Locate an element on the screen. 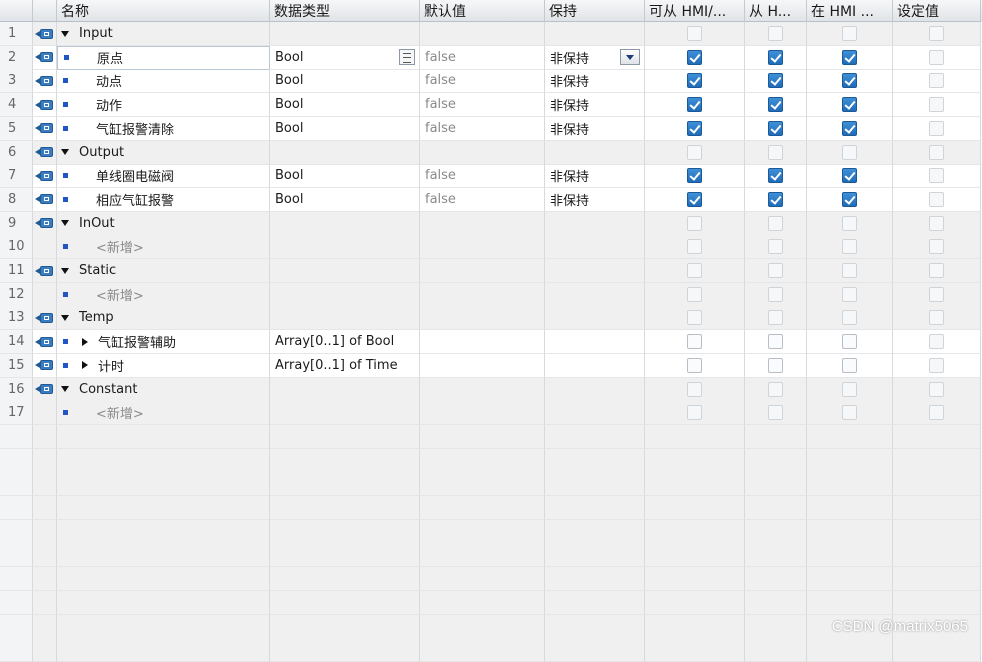  table-row: 15 计时 Array[0..1] of Time is located at coordinates (491, 365).